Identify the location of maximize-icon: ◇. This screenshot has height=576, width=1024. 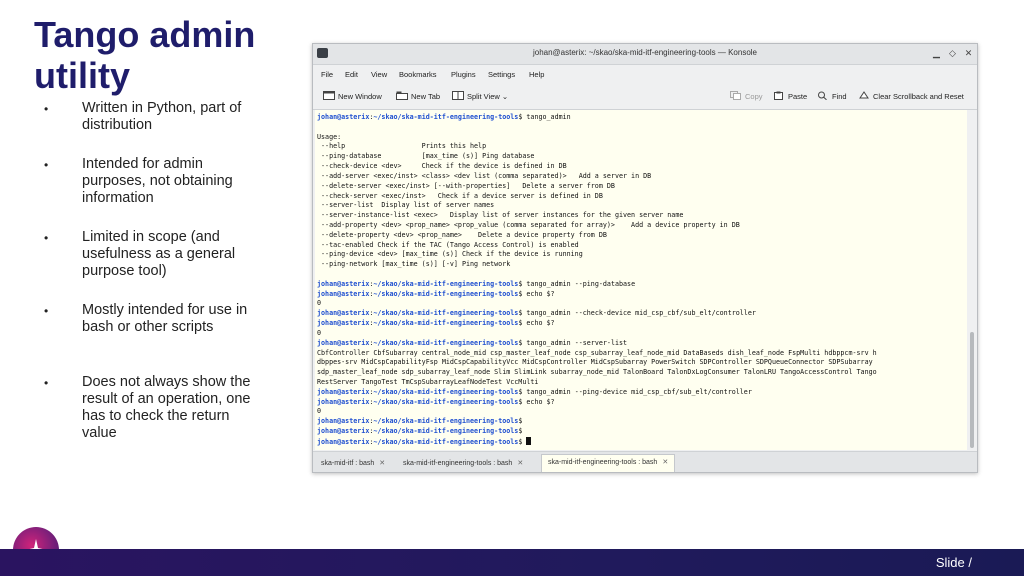
(952, 53).